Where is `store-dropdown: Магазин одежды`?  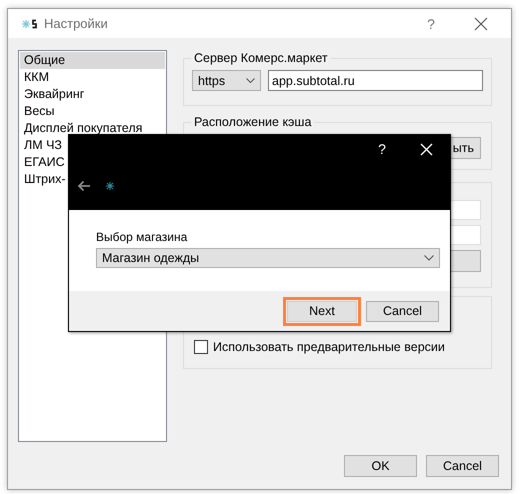
store-dropdown: Магазин одежды is located at coordinates (268, 258).